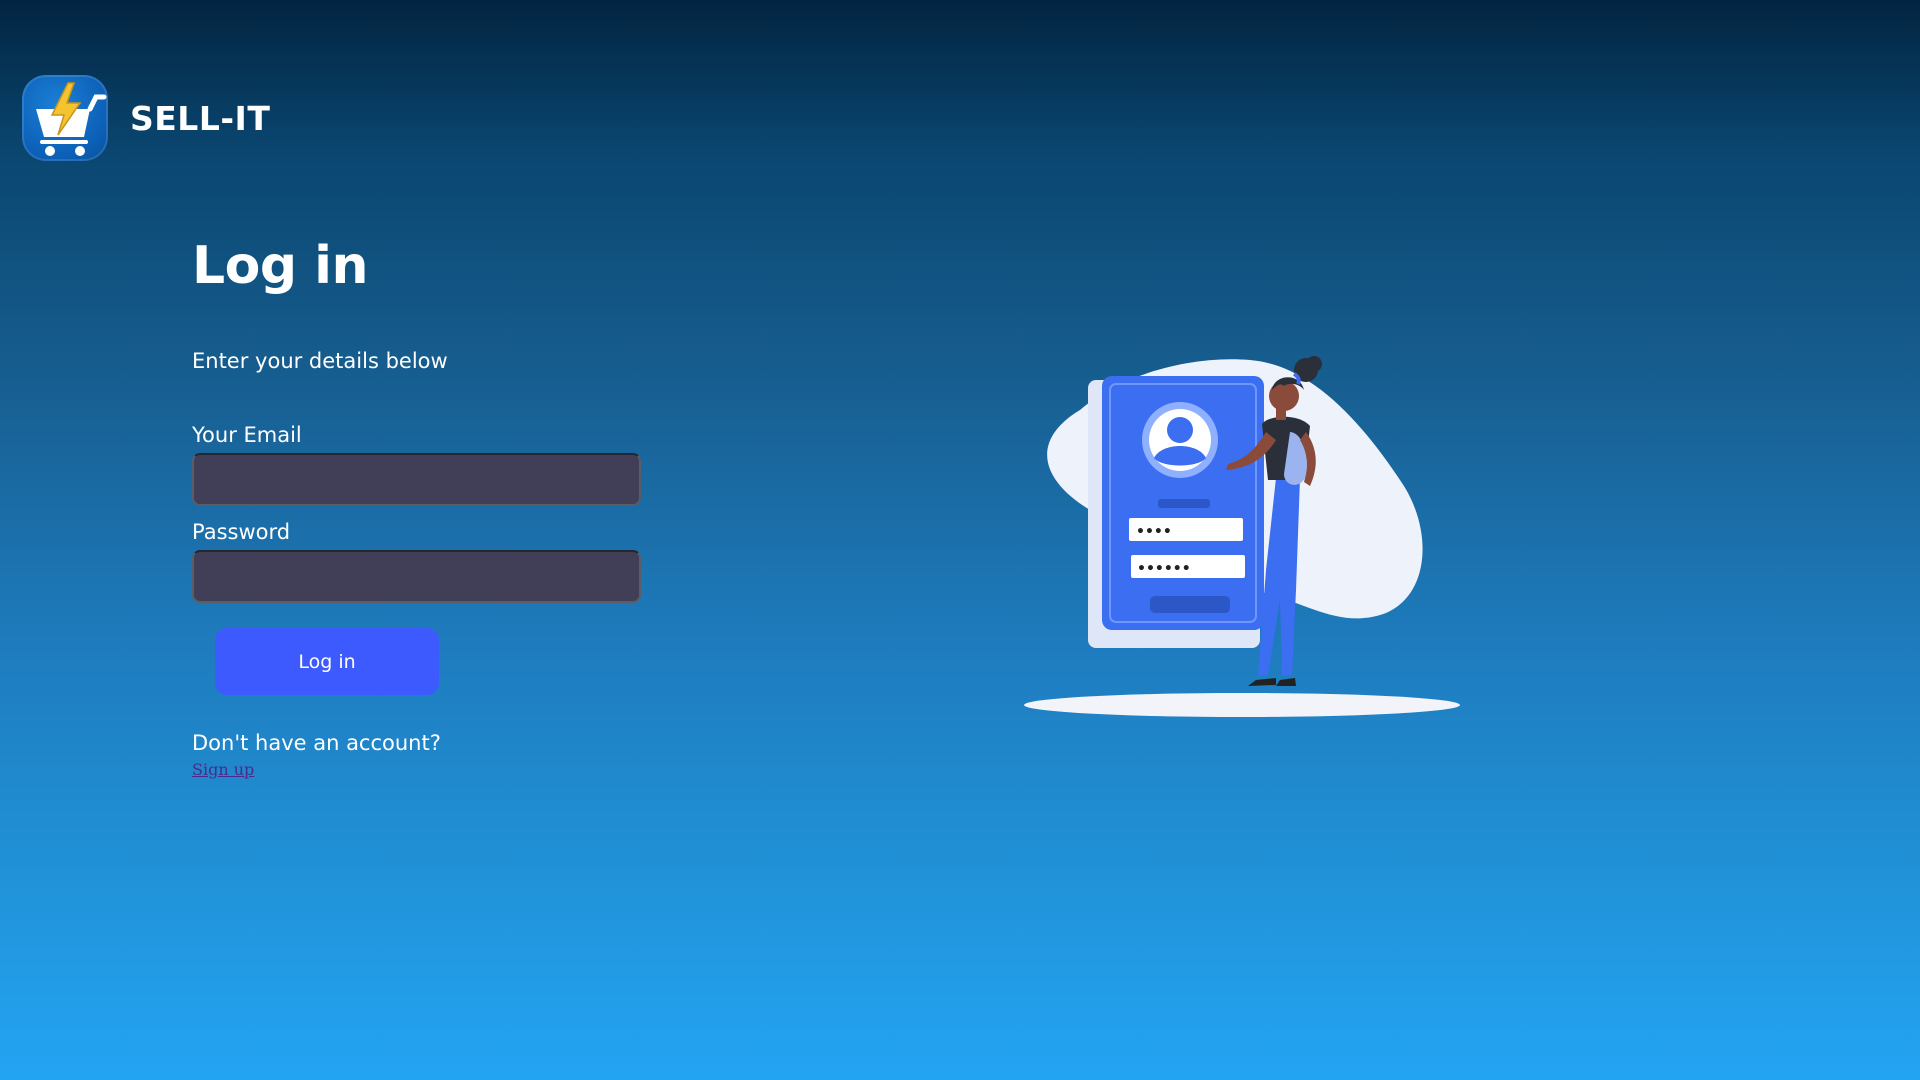  What do you see at coordinates (320, 361) in the screenshot?
I see `login-subtitle: Enter your details below` at bounding box center [320, 361].